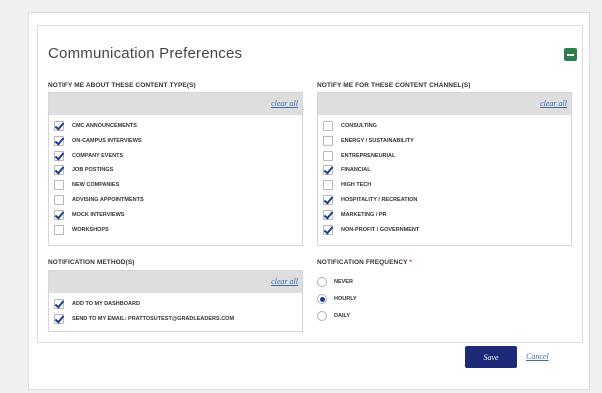 The height and width of the screenshot is (393, 602). I want to click on content-channels-option: NON-PROFIT / GOVERNMENT, so click(371, 230).